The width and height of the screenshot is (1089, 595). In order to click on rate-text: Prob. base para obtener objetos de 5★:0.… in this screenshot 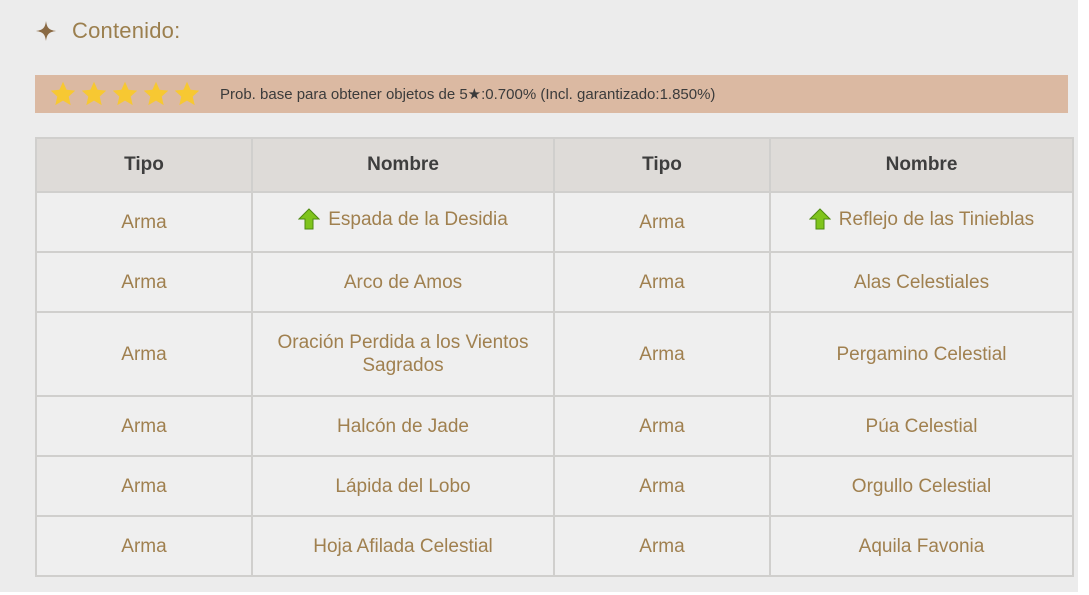, I will do `click(468, 94)`.